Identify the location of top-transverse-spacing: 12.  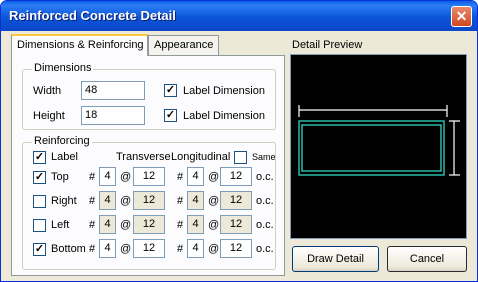
(149, 176).